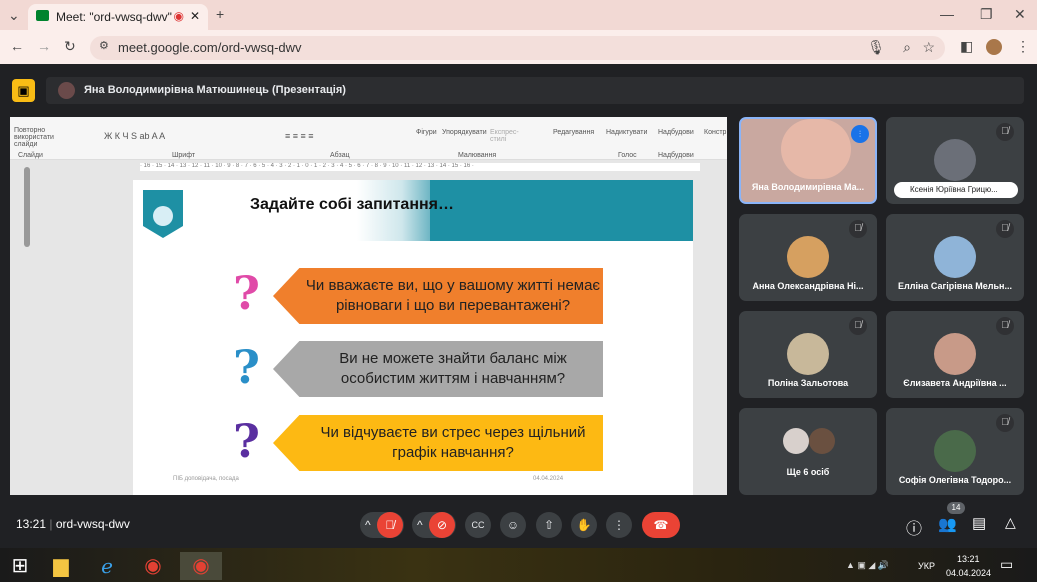 The height and width of the screenshot is (582, 1037). I want to click on minimize-icon: —, so click(947, 14).